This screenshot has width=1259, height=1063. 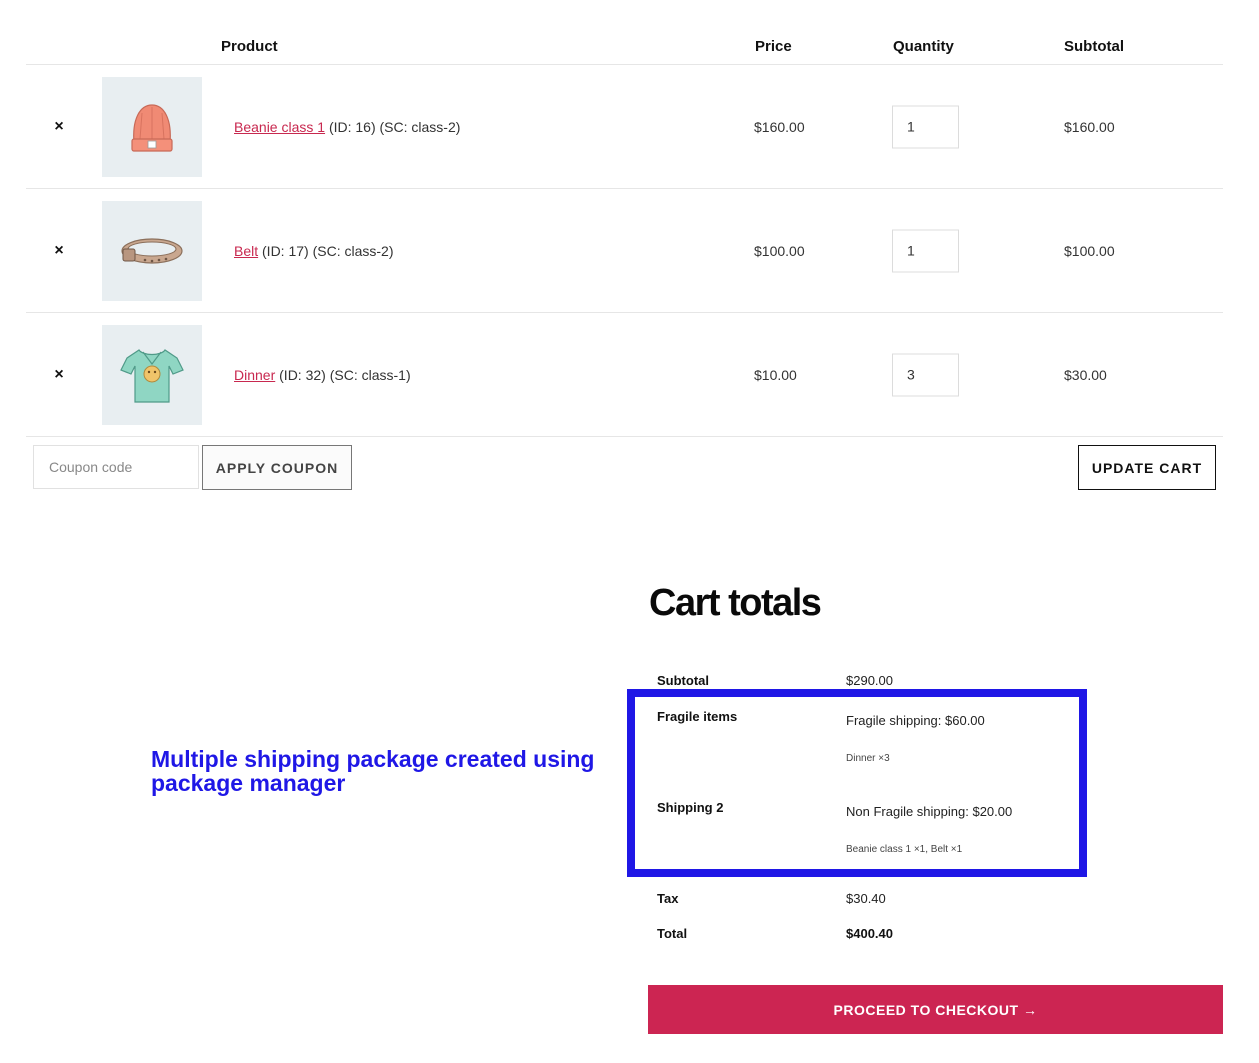 What do you see at coordinates (1089, 126) in the screenshot?
I see `product-subtotal: $160.00` at bounding box center [1089, 126].